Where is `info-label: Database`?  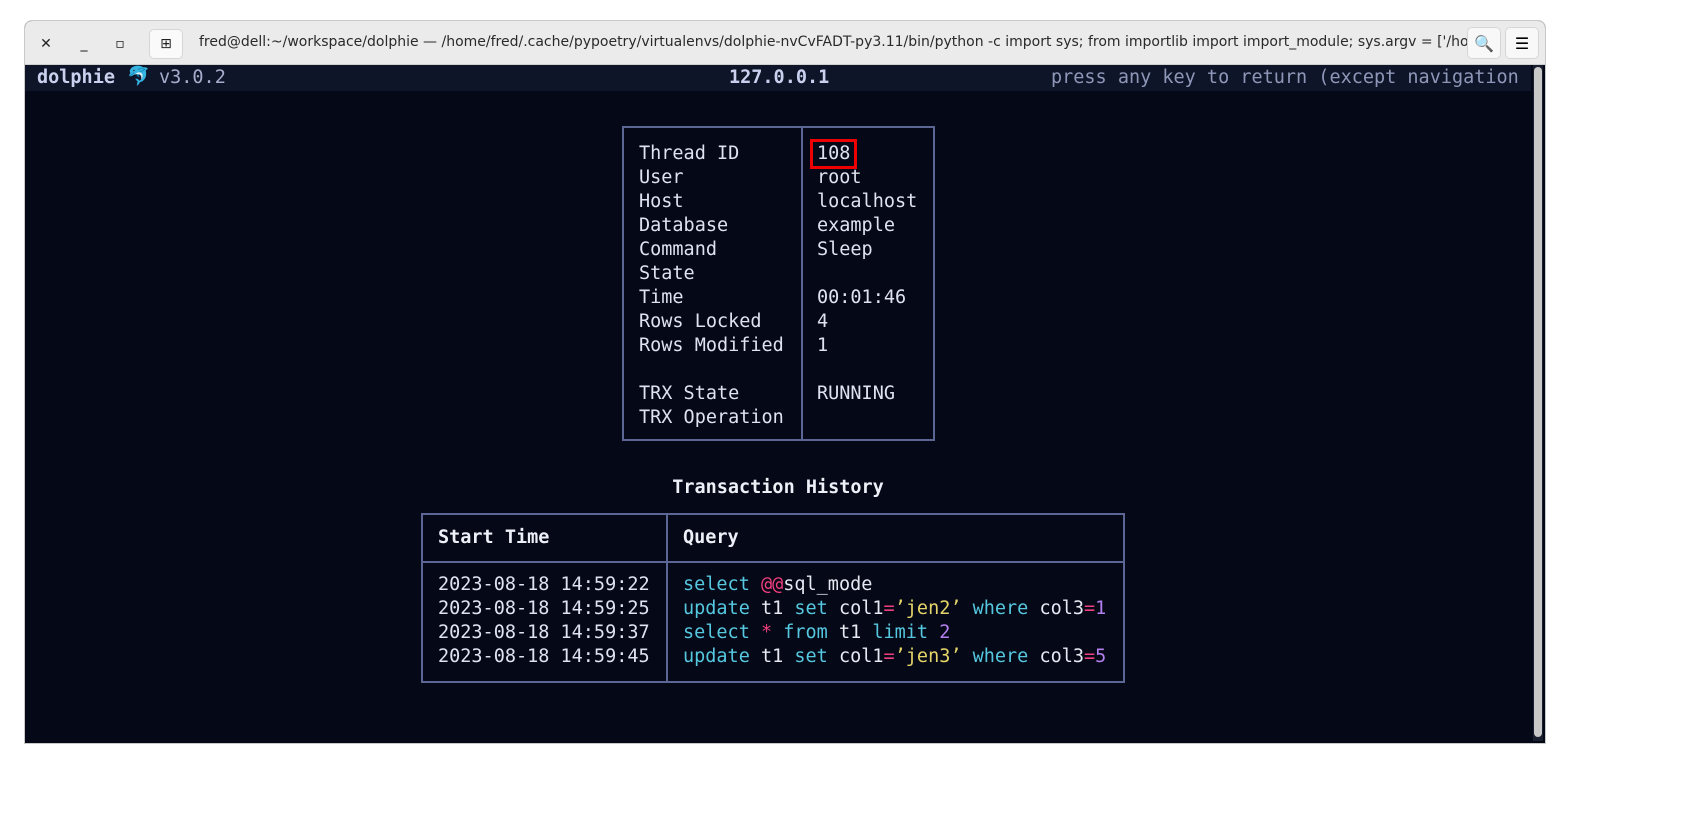
info-label: Database is located at coordinates (684, 225).